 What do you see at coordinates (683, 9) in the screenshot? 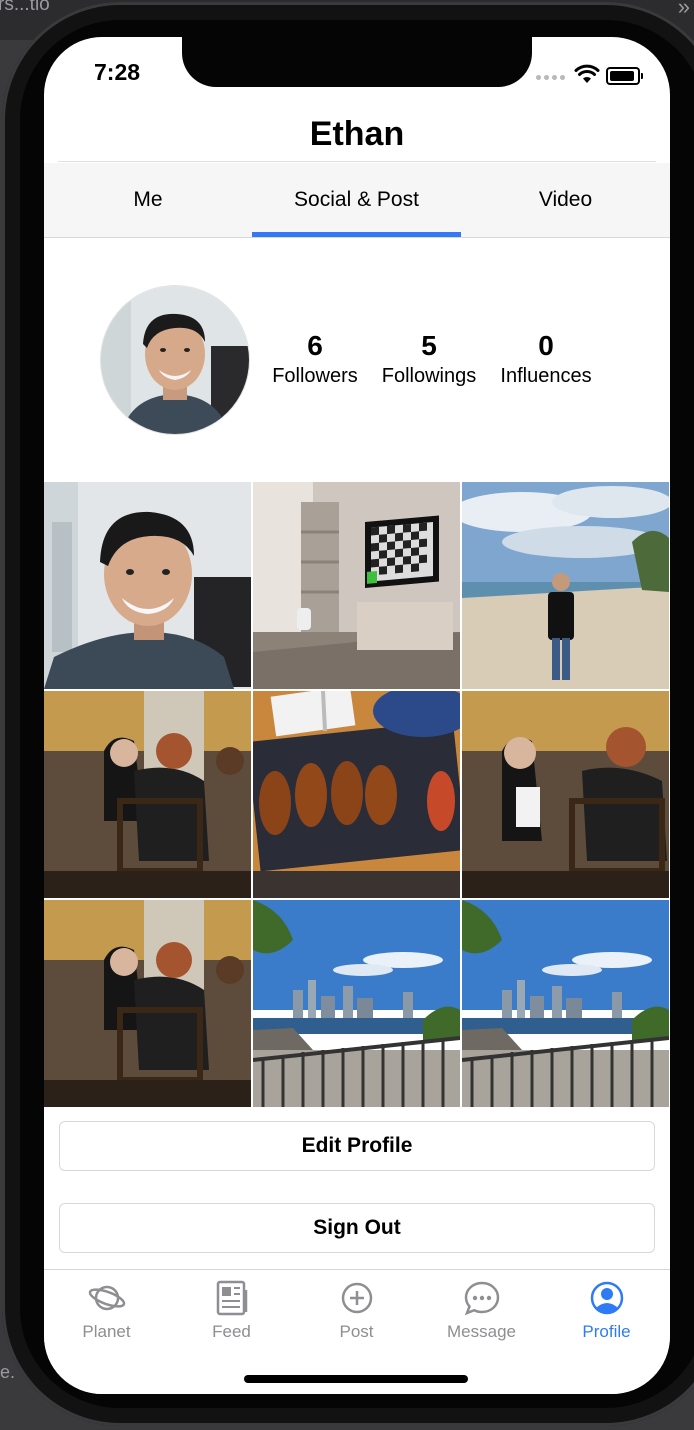
I see `background-chevron: »` at bounding box center [683, 9].